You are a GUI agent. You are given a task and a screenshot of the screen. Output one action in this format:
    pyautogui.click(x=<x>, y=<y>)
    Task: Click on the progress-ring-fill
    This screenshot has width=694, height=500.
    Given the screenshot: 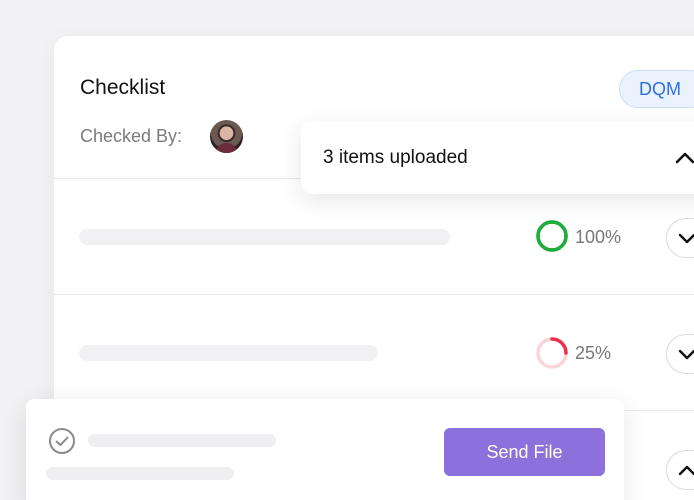 What is the action you would take?
    pyautogui.click(x=552, y=236)
    